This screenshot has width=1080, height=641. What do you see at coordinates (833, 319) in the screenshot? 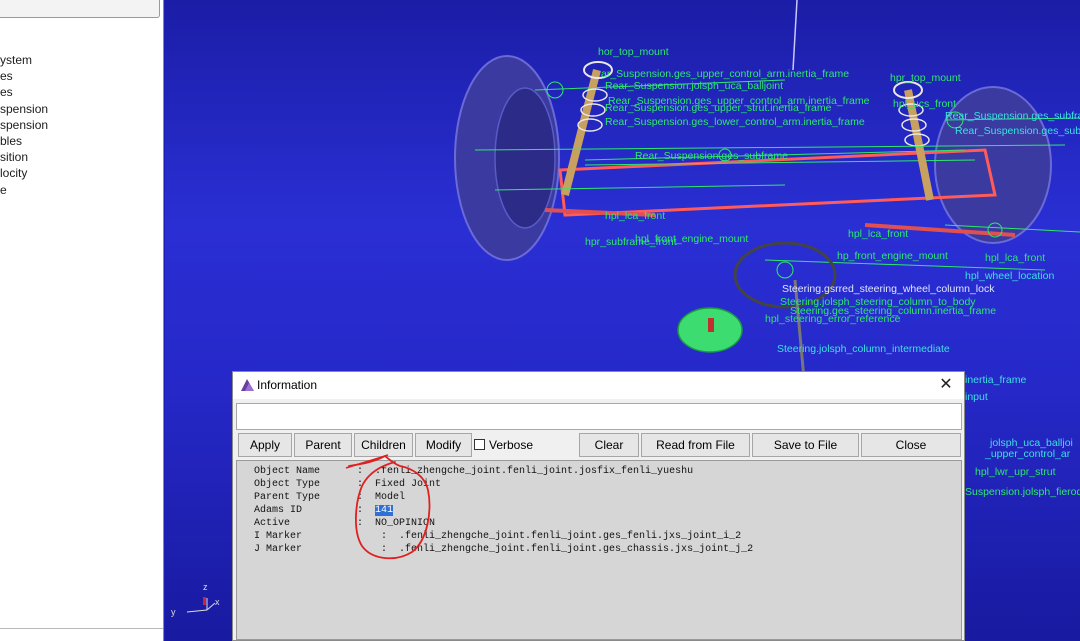
I see `marker-label: hpl_steering_error_reference` at bounding box center [833, 319].